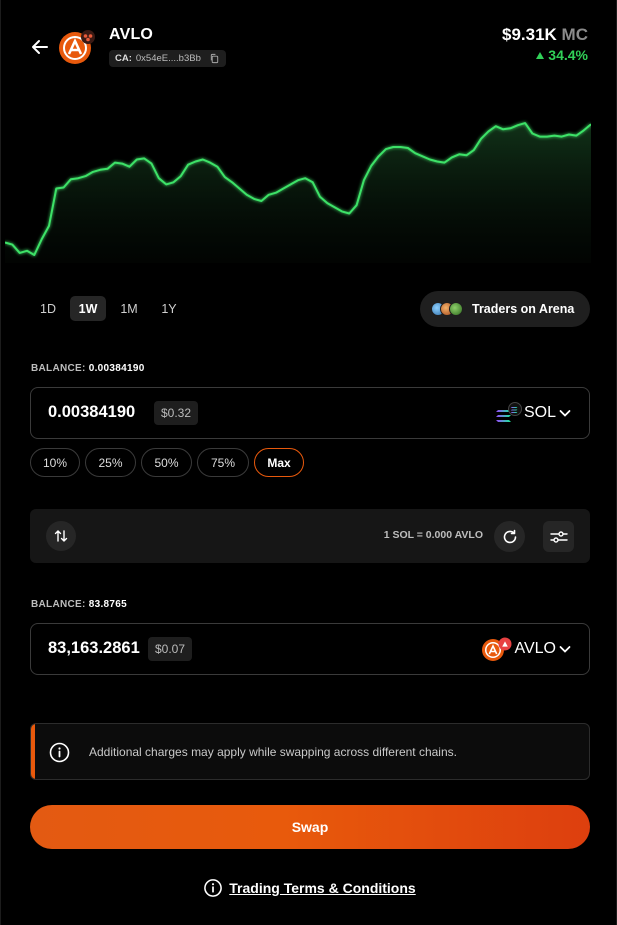  I want to click on terms-row: Trading Terms & Conditions, so click(309, 888).